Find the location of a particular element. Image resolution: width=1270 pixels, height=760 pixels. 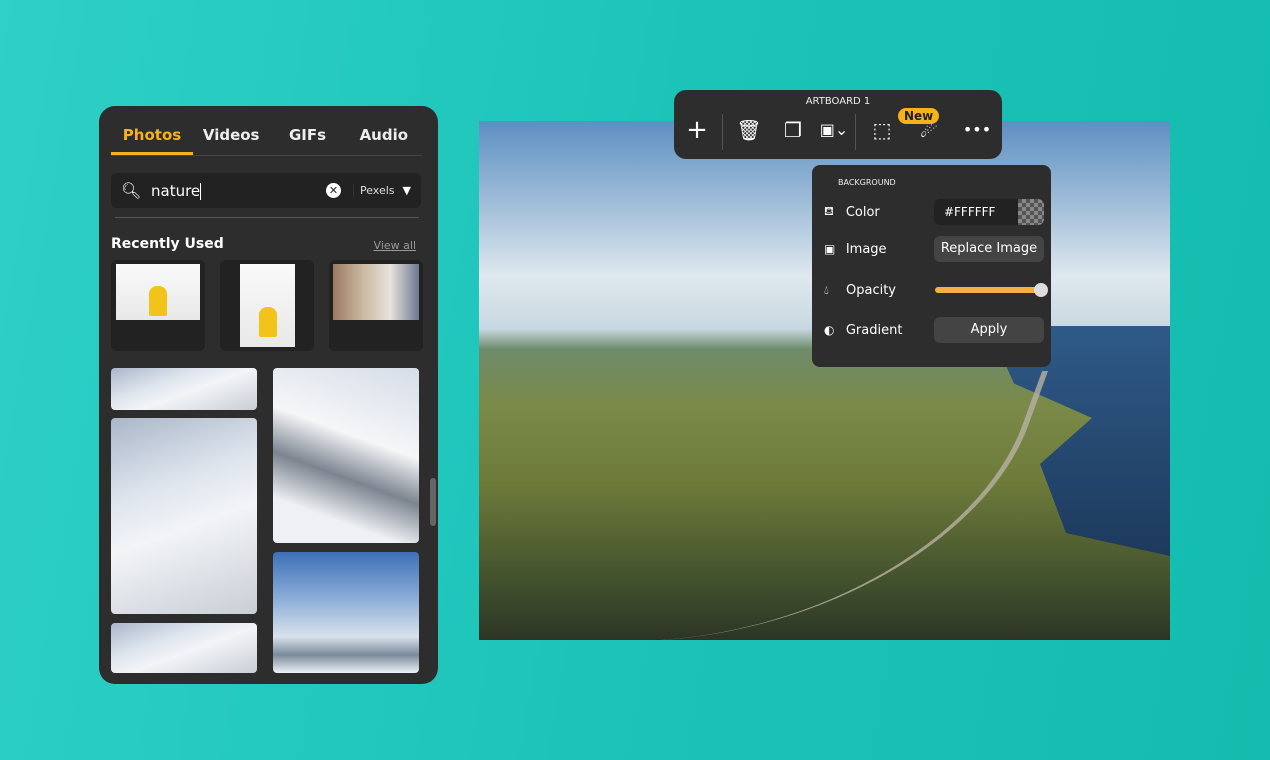

search-value: nature is located at coordinates (238, 191).